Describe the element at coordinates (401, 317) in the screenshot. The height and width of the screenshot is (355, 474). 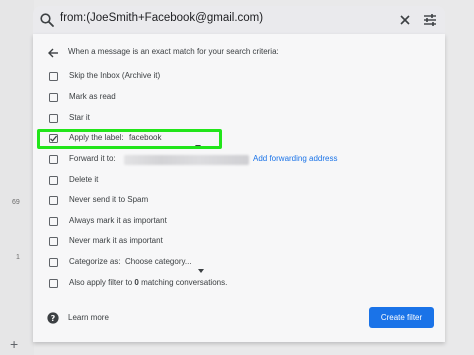
I see `create-filter-button: Create filter` at that location.